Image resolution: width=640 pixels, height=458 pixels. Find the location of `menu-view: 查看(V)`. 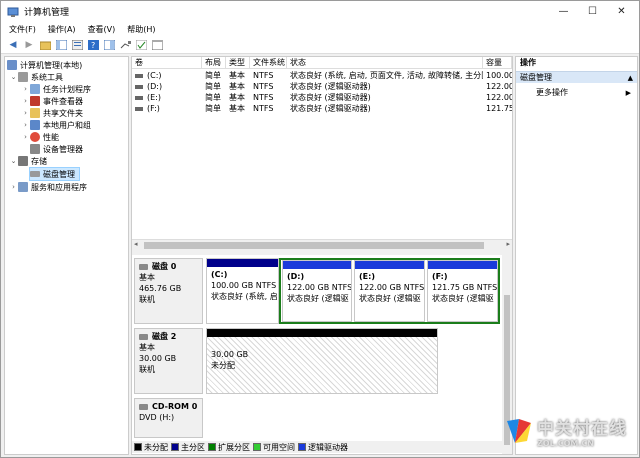

menu-view: 查看(V) is located at coordinates (102, 29).